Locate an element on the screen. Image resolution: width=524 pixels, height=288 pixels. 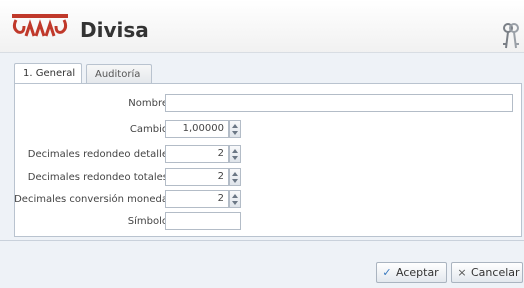
cancel-label: Cancelar is located at coordinates (495, 272).